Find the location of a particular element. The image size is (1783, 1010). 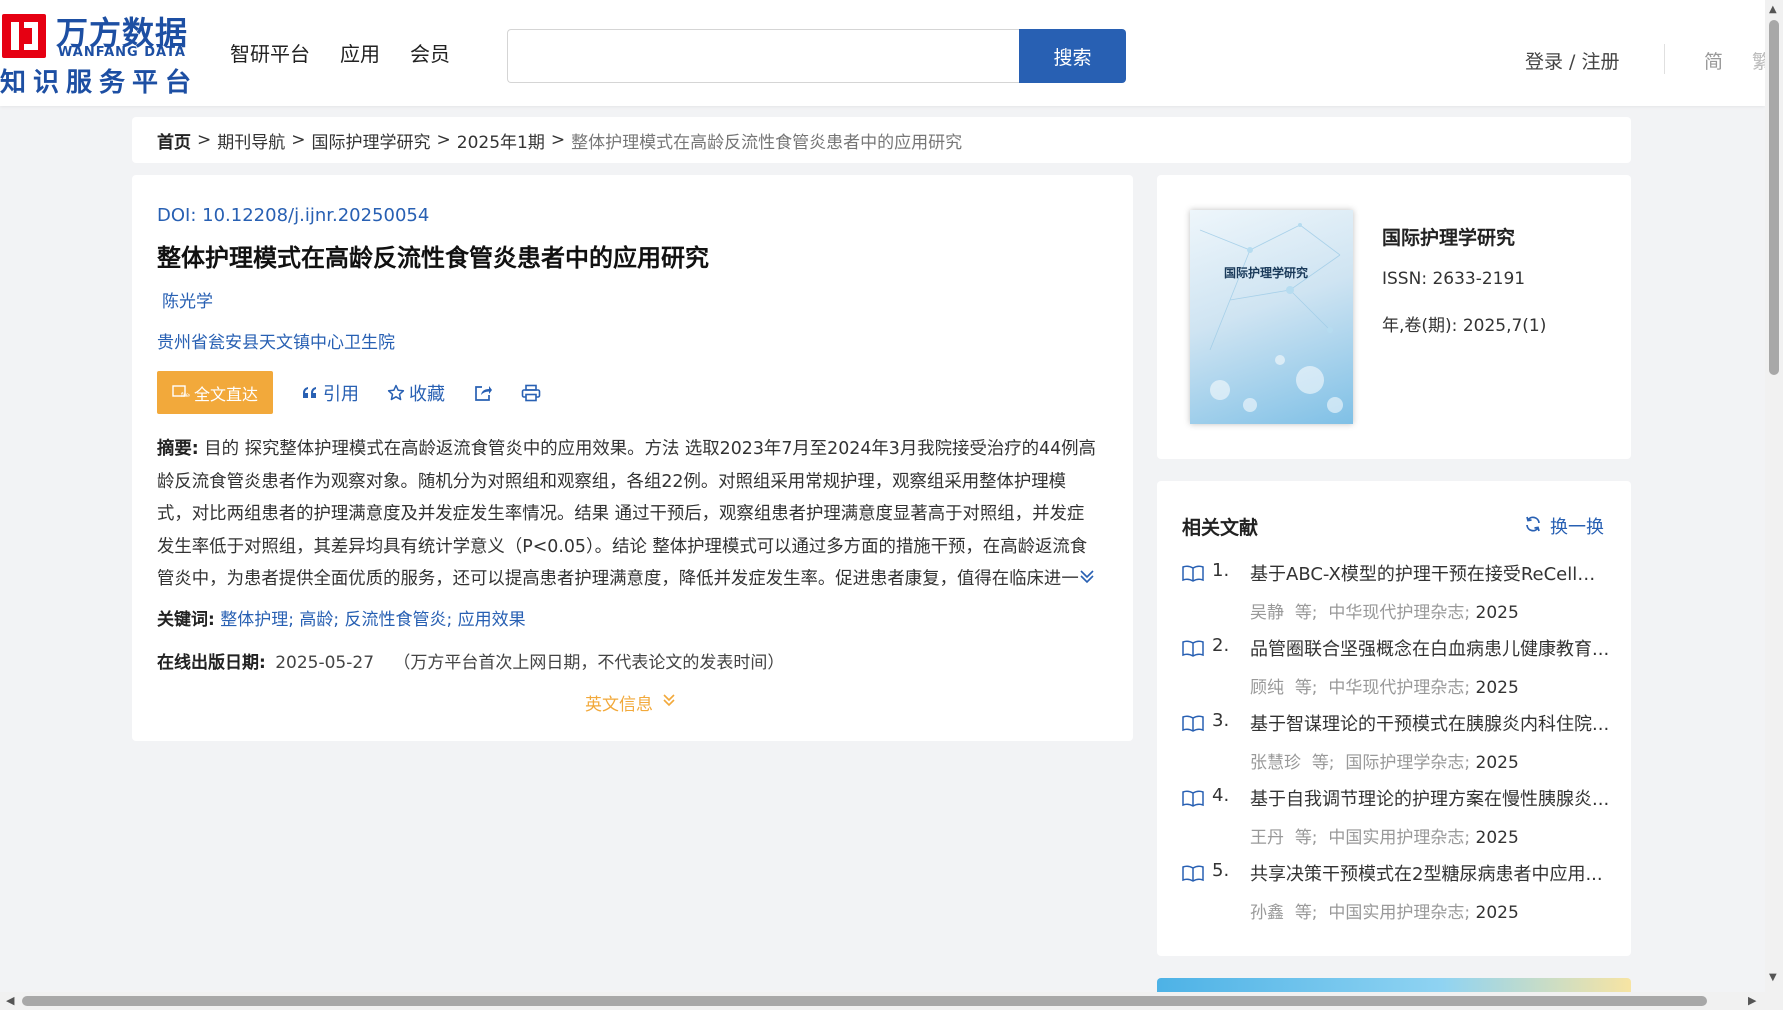

issn-label: ISSN: is located at coordinates (1405, 279).